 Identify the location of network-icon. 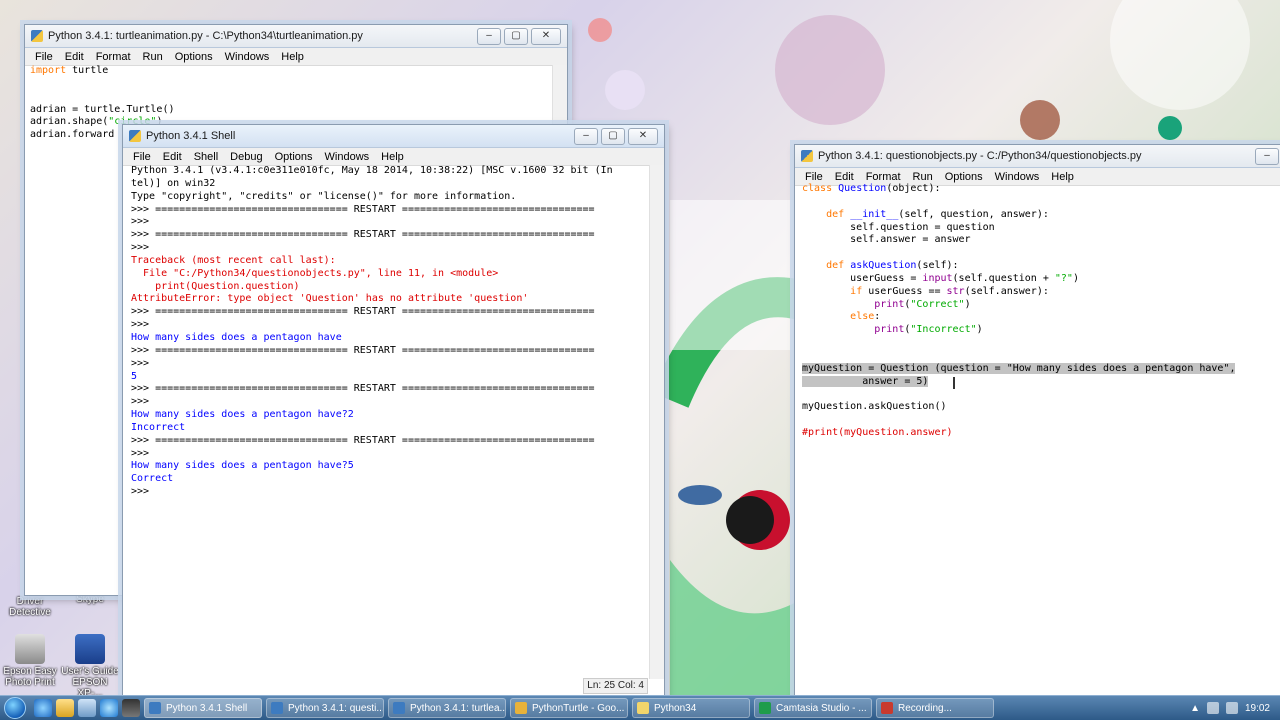
(1212, 708).